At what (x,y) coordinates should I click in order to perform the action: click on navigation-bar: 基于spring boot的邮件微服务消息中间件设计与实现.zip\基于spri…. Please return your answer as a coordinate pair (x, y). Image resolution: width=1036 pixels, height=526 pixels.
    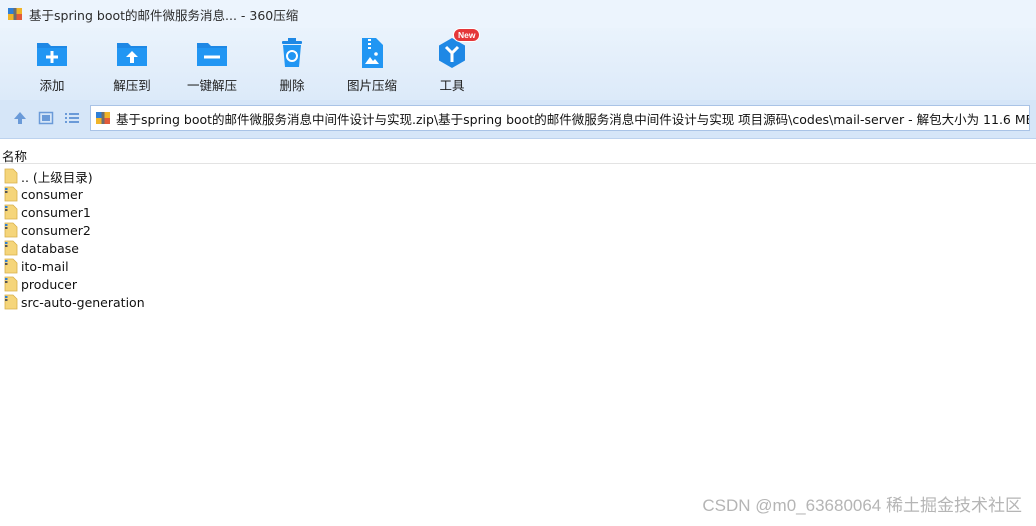
    Looking at the image, I should click on (518, 119).